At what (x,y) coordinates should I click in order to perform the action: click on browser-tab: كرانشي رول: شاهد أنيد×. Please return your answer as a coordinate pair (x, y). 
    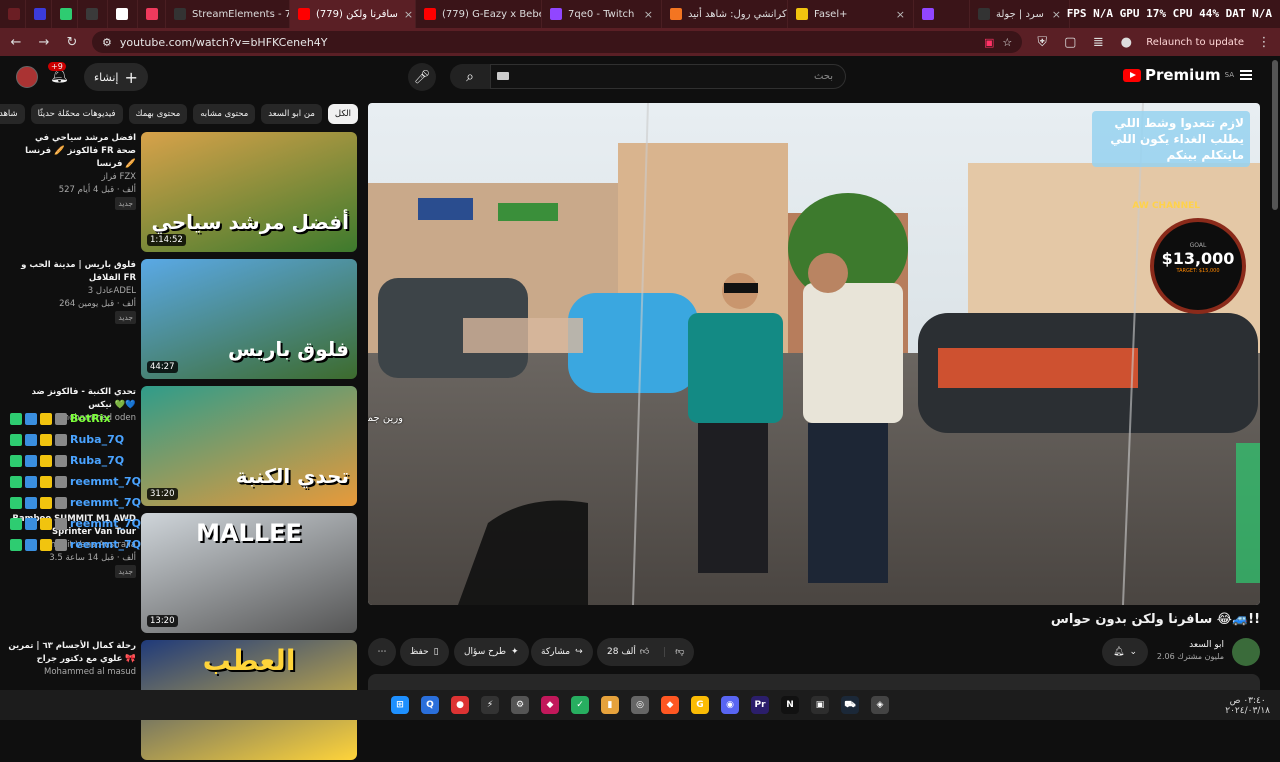
    Looking at the image, I should click on (725, 14).